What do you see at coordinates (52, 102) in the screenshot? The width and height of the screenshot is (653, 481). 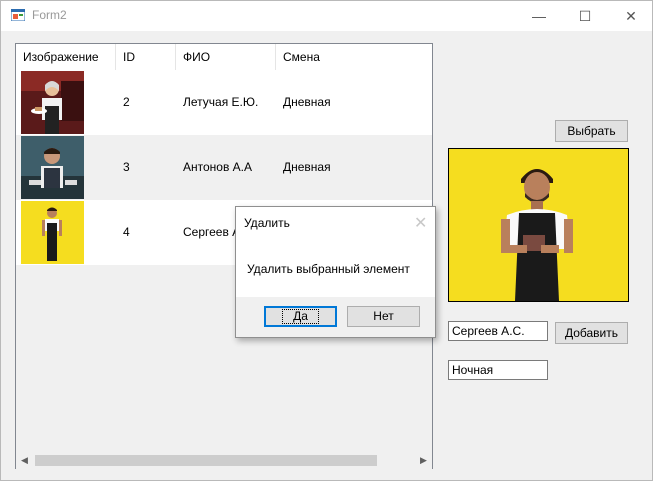 I see `waitress-photo` at bounding box center [52, 102].